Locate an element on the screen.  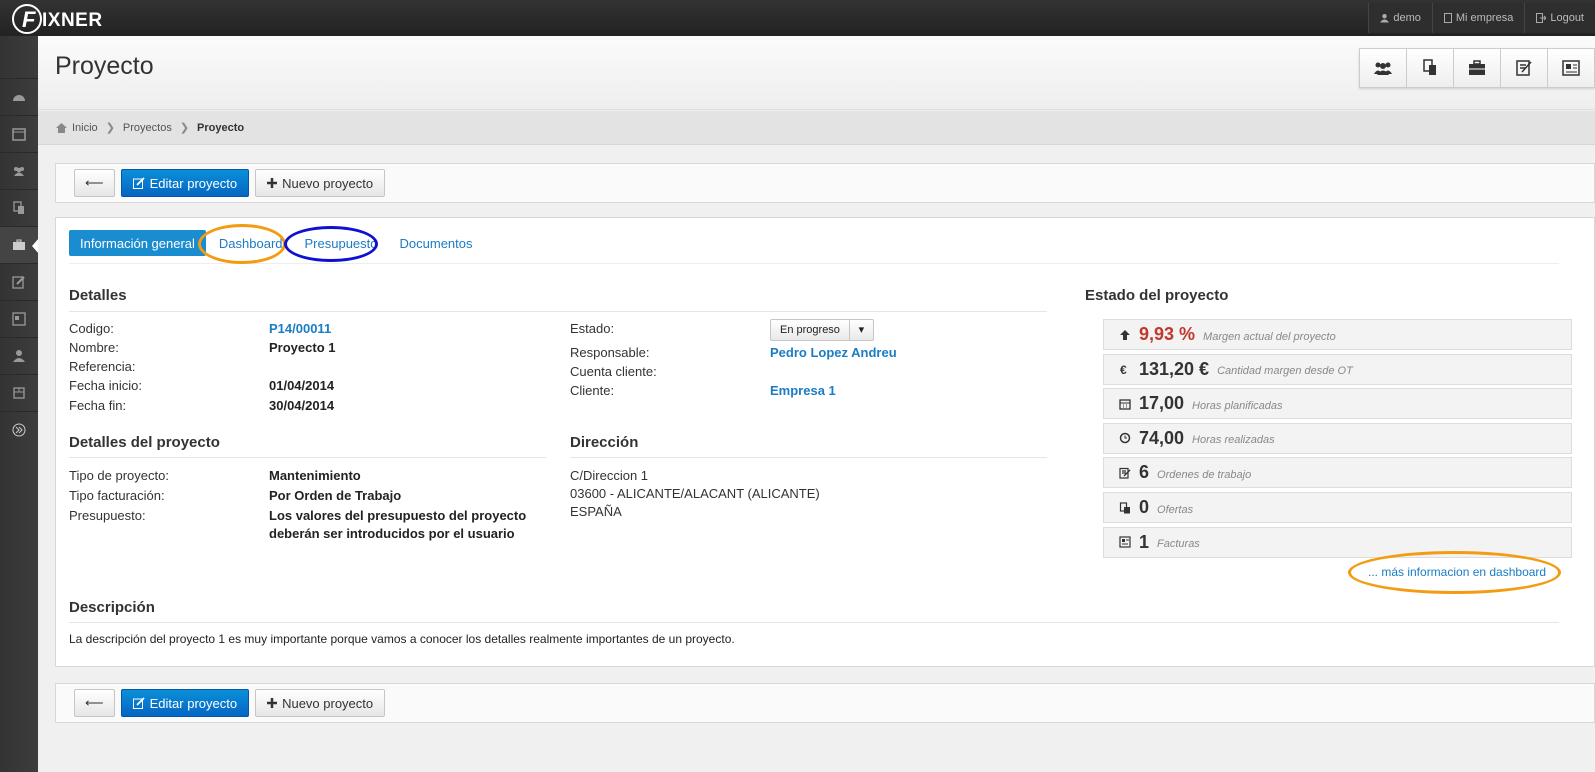
stat-label: Horas planificadas is located at coordinates (1237, 405).